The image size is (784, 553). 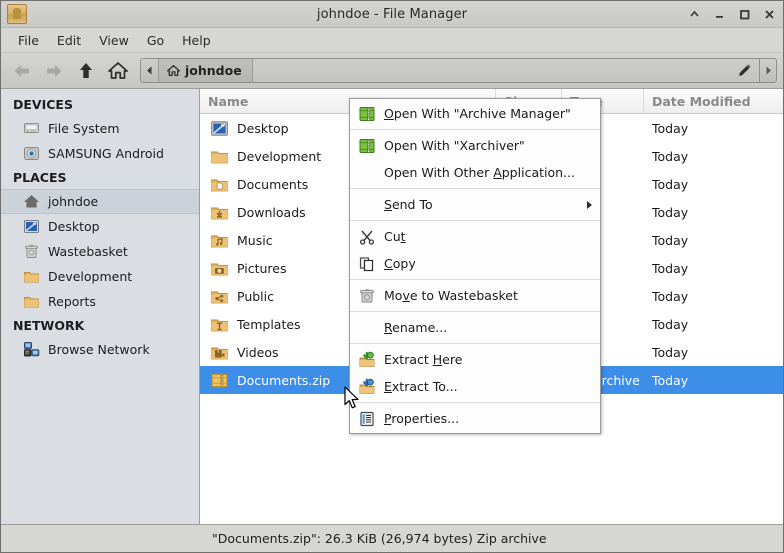 What do you see at coordinates (284, 380) in the screenshot?
I see `file-name-label: Documents.zip` at bounding box center [284, 380].